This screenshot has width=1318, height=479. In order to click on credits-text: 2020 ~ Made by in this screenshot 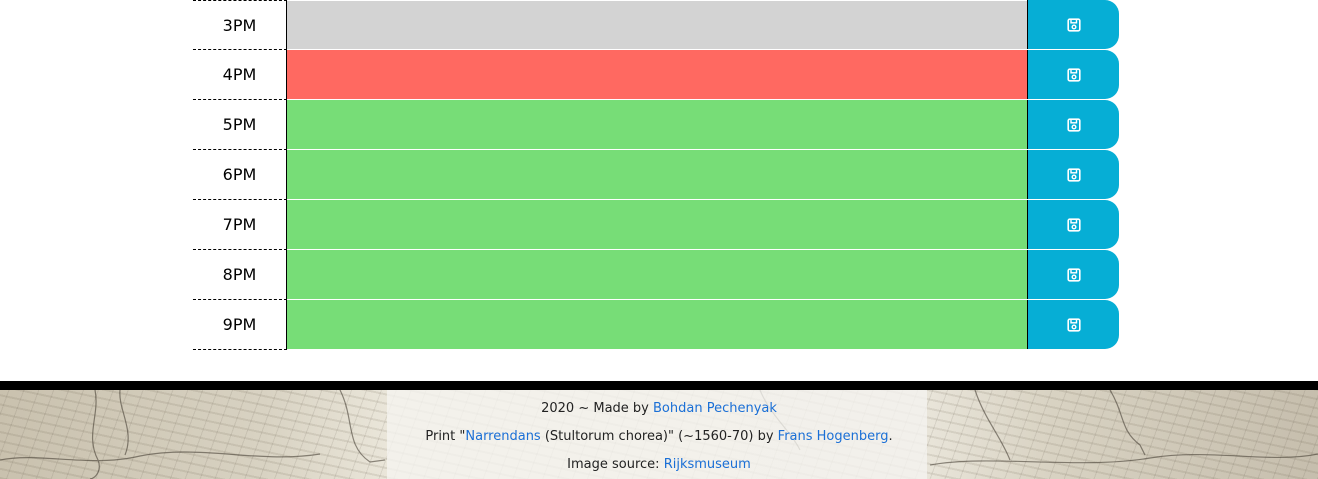, I will do `click(597, 408)`.